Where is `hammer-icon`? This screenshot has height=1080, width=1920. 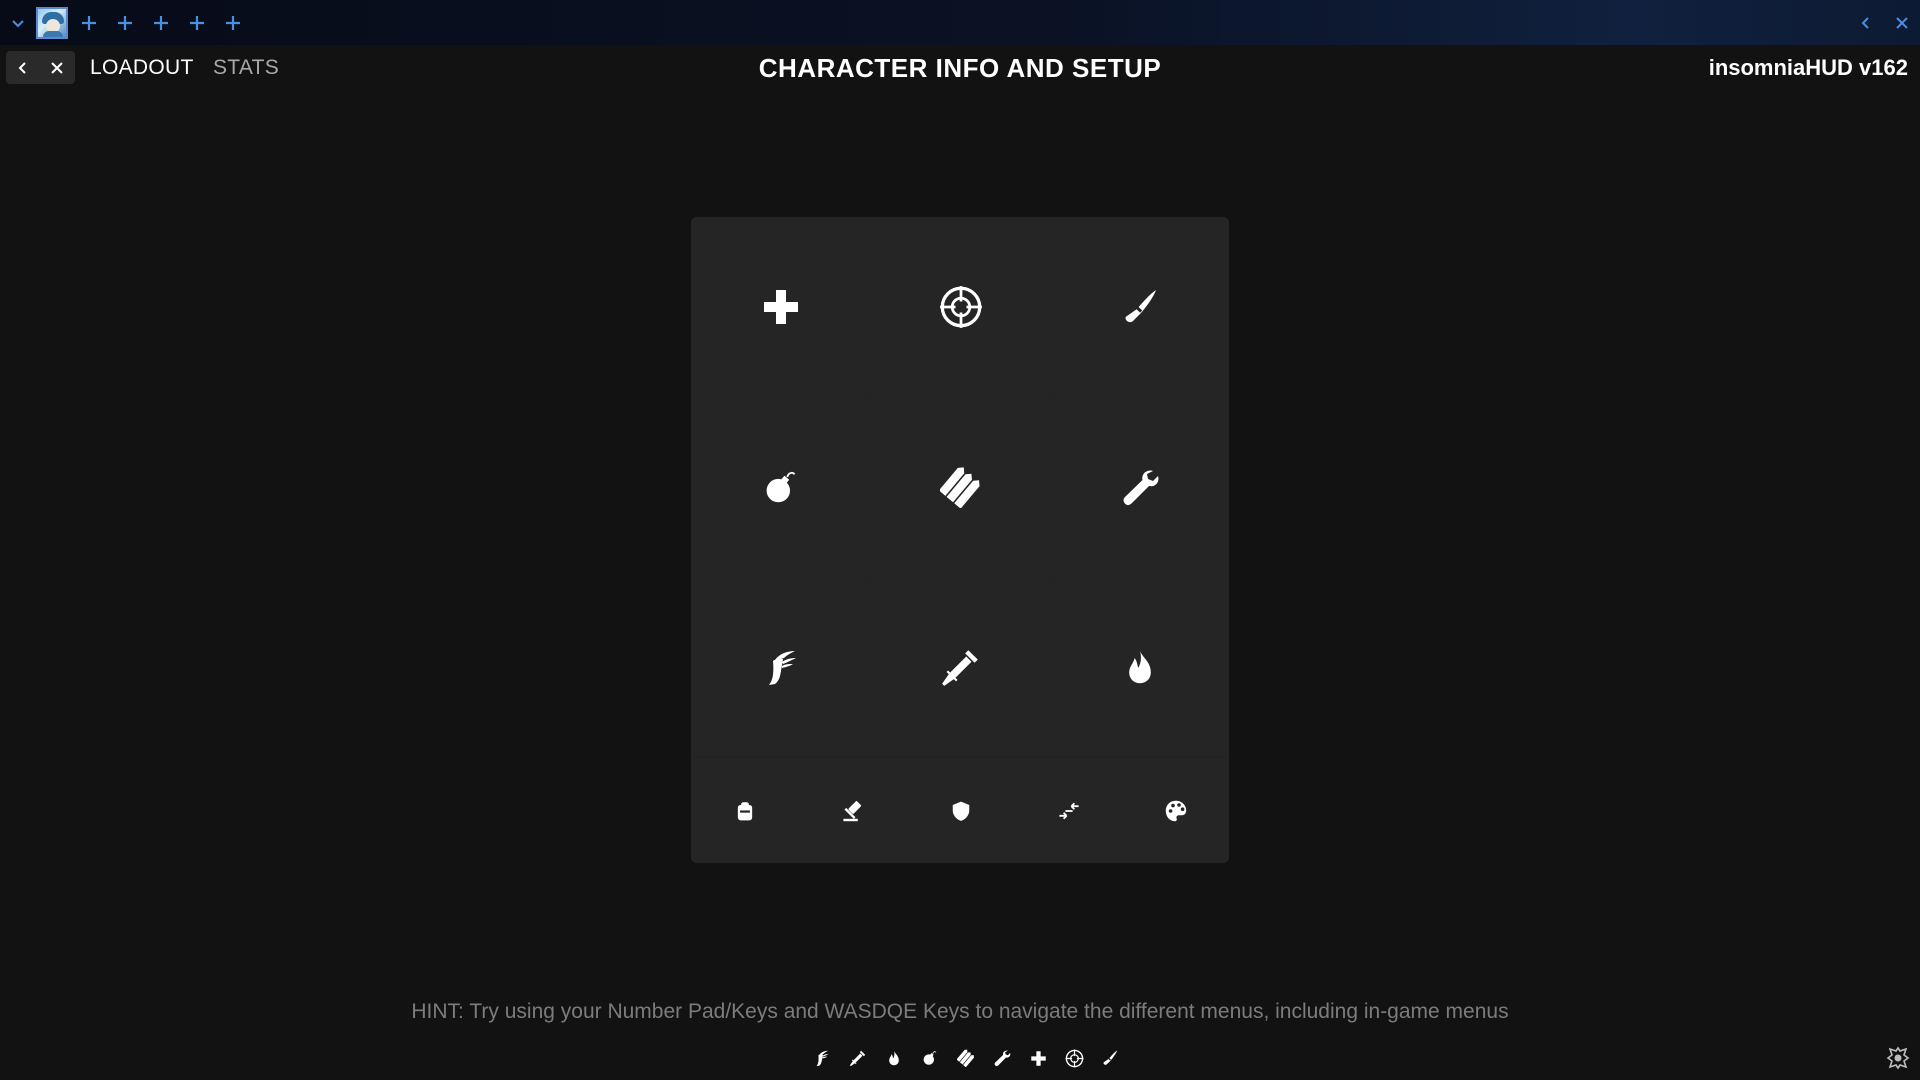
hammer-icon is located at coordinates (853, 811).